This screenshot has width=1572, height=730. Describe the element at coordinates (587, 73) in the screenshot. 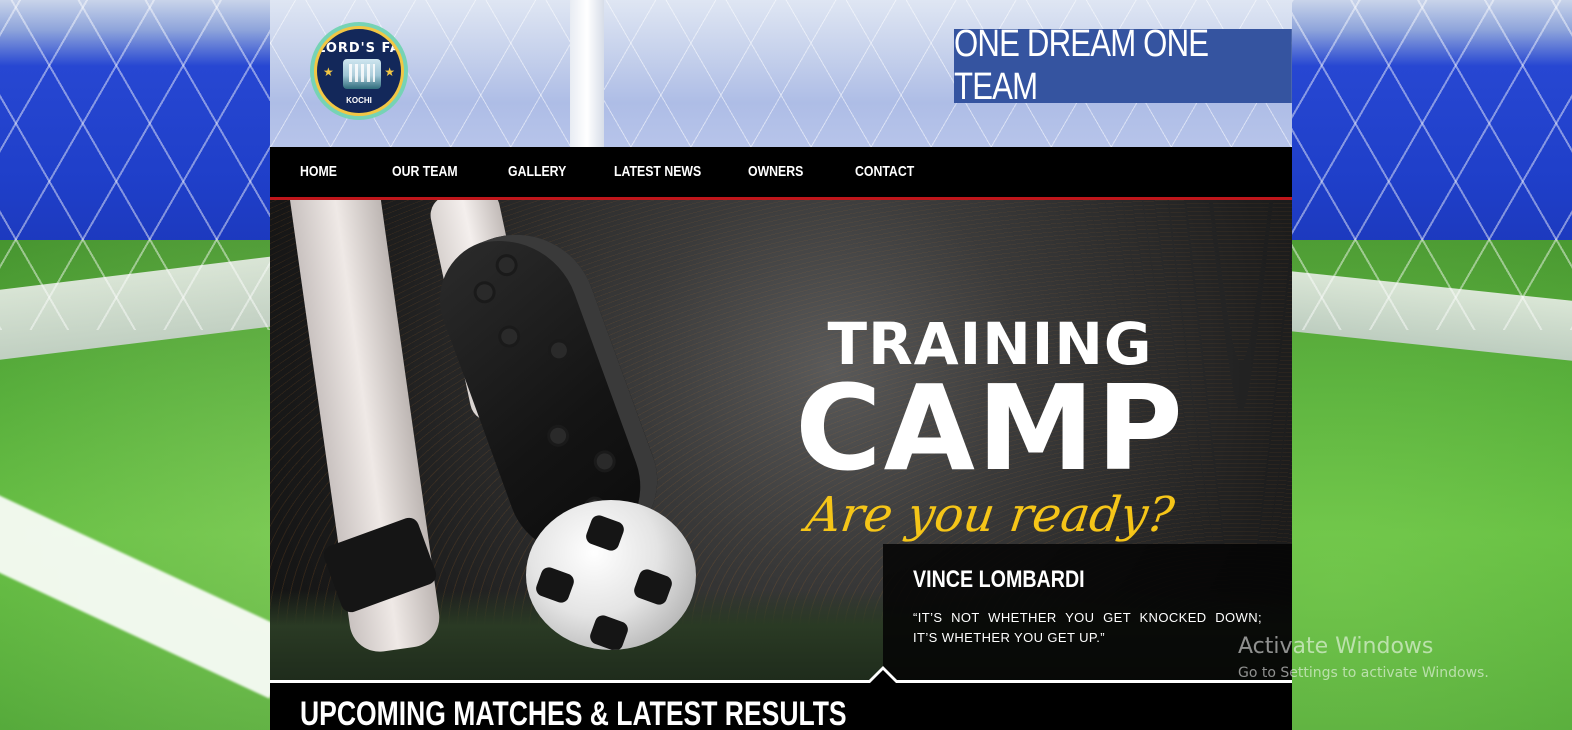

I see `header-goal-post` at that location.